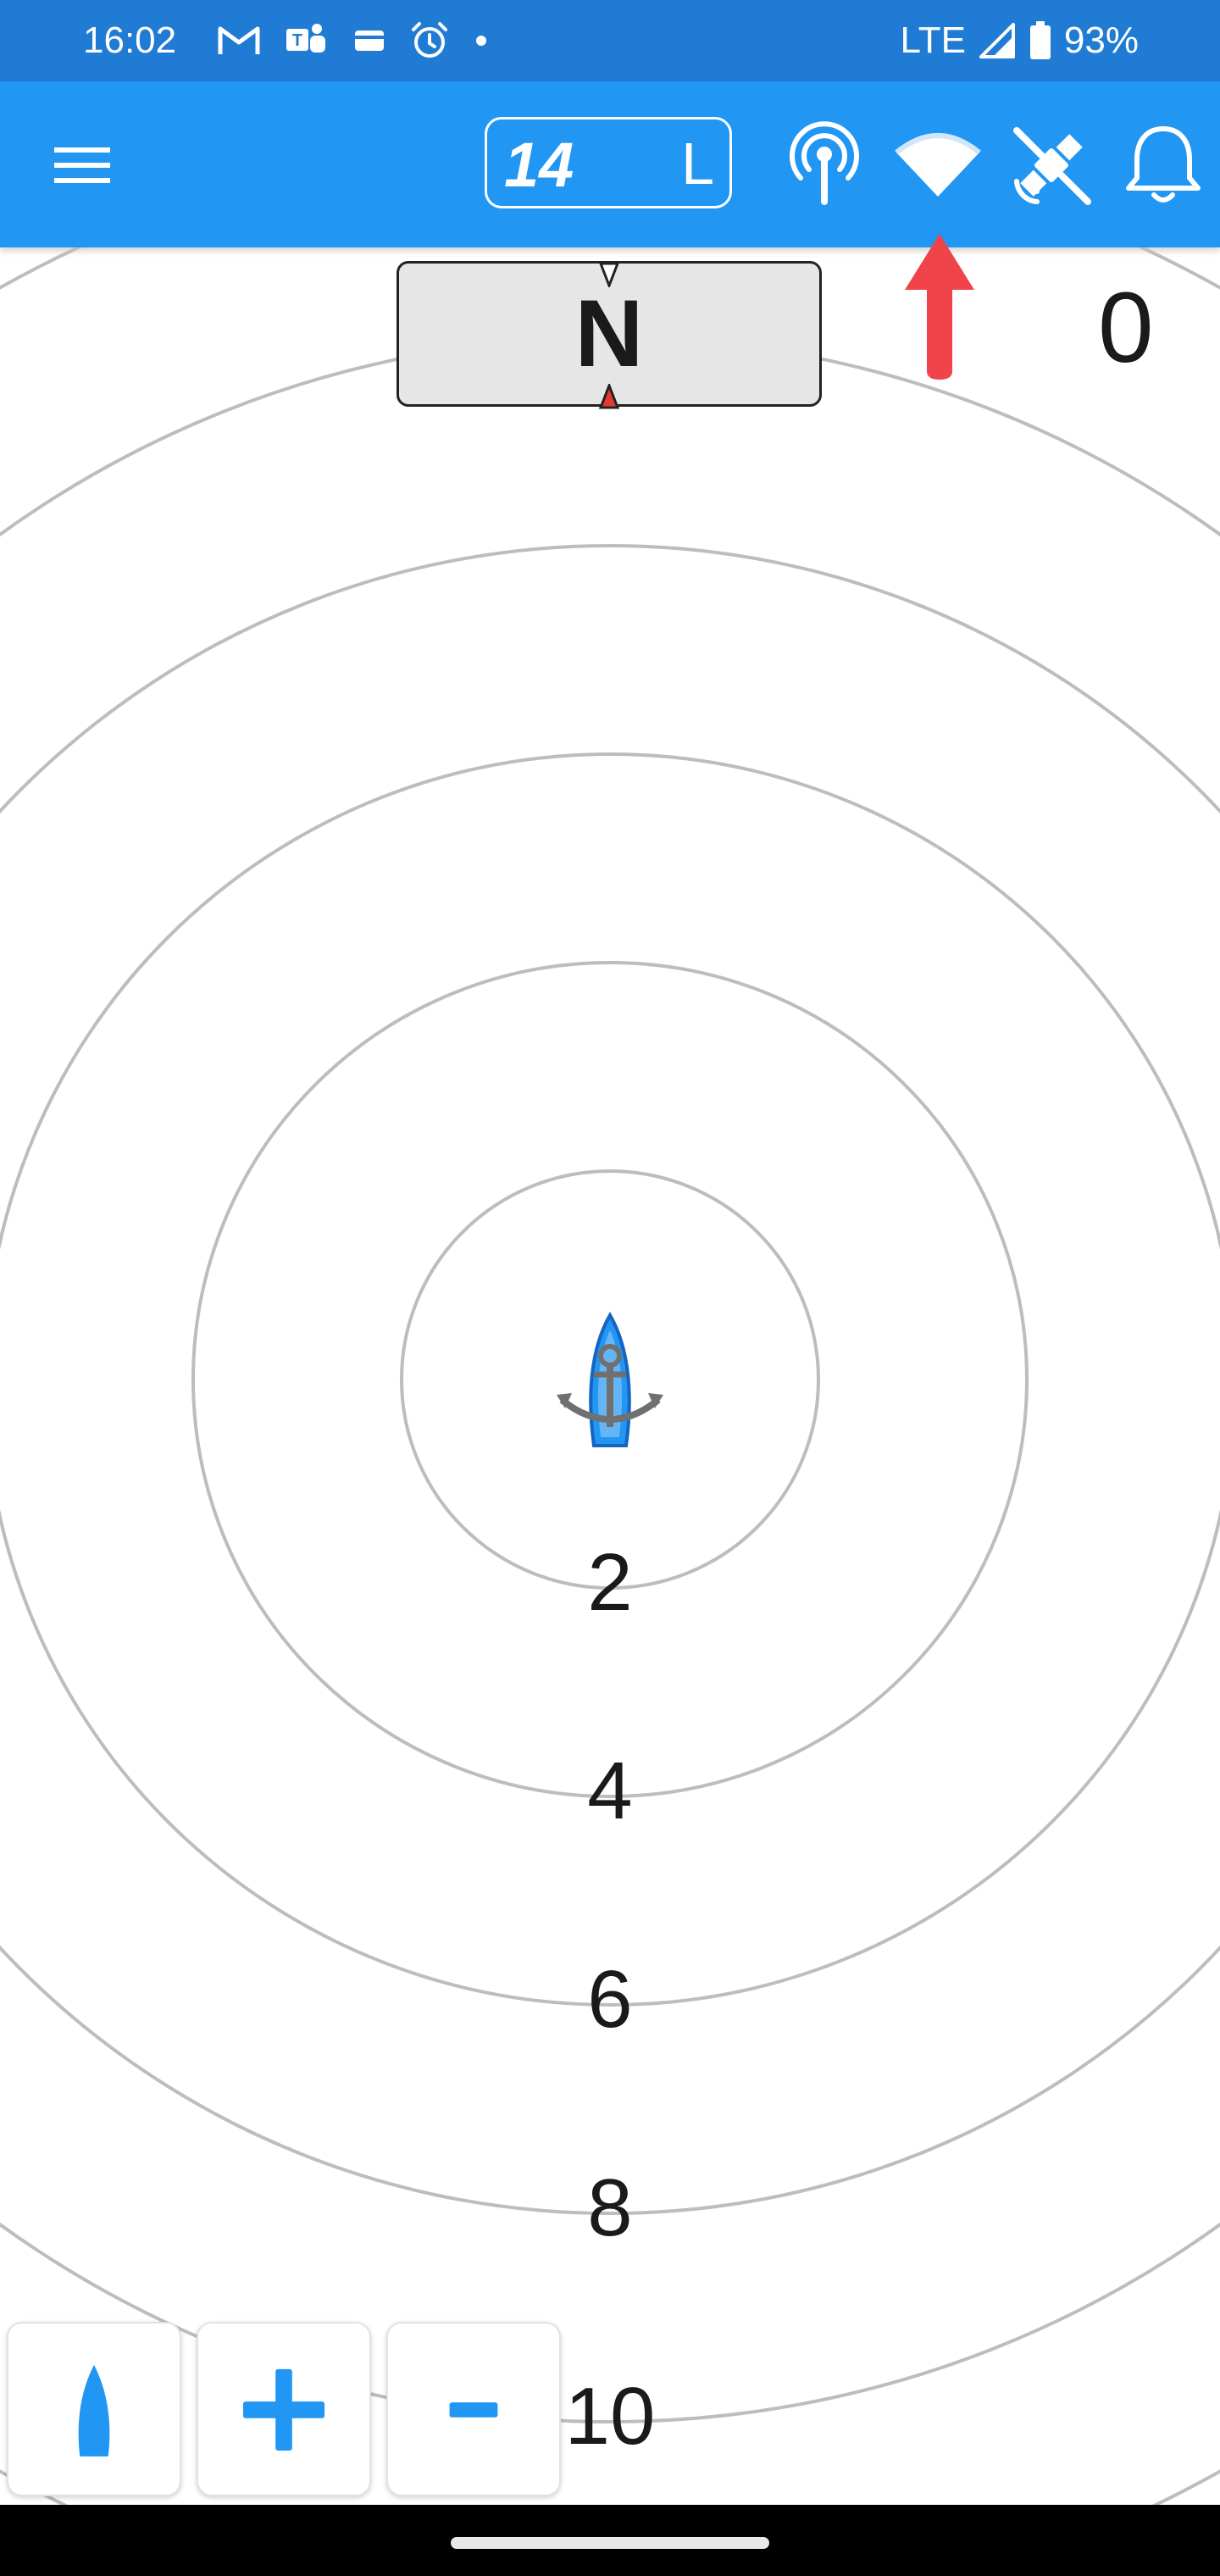 The height and width of the screenshot is (2576, 1220). What do you see at coordinates (353, 41) in the screenshot?
I see `notification-icons: T` at bounding box center [353, 41].